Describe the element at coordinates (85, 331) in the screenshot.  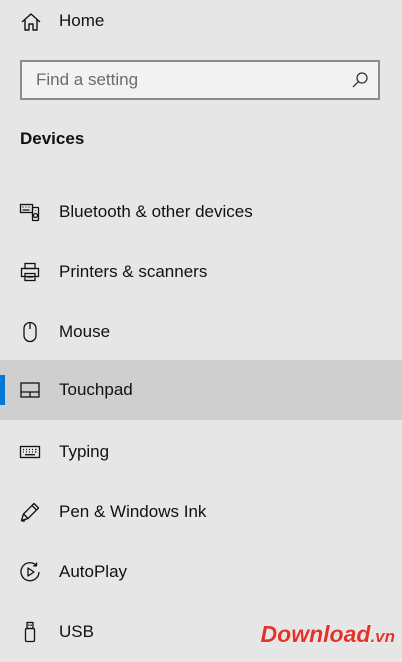
I see `sidebar-item-label: Mouse` at that location.